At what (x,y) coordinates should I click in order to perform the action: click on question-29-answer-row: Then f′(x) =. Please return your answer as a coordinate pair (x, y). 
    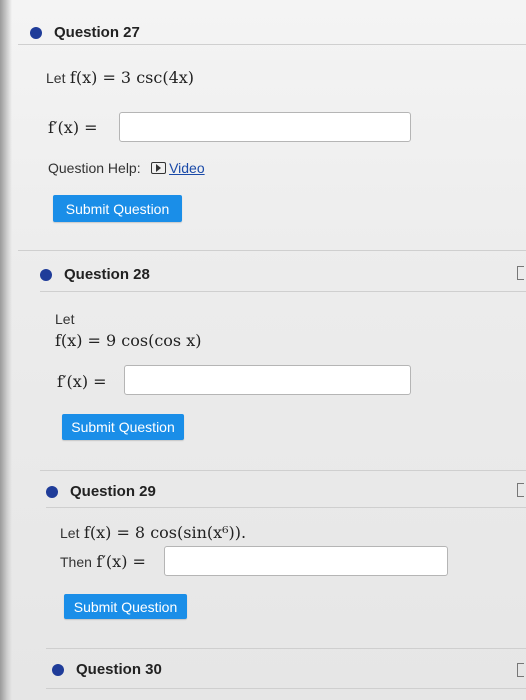
    Looking at the image, I should click on (103, 562).